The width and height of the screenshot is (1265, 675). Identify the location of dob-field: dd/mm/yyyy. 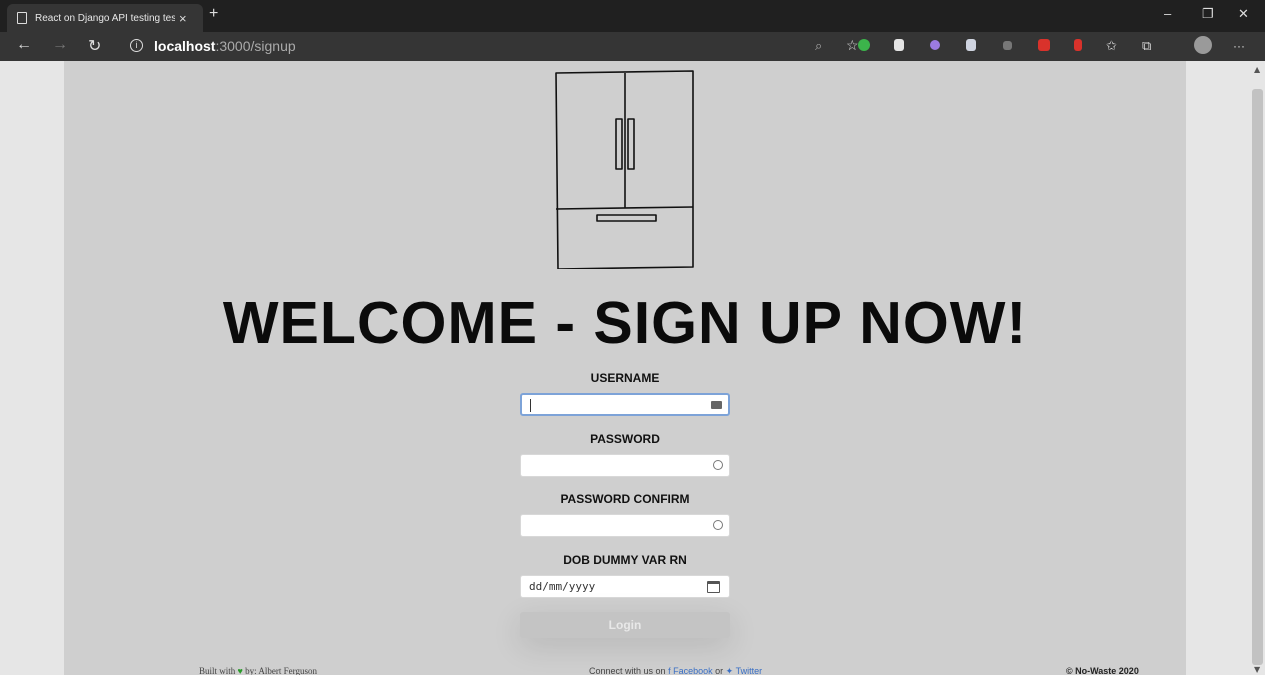
(625, 586).